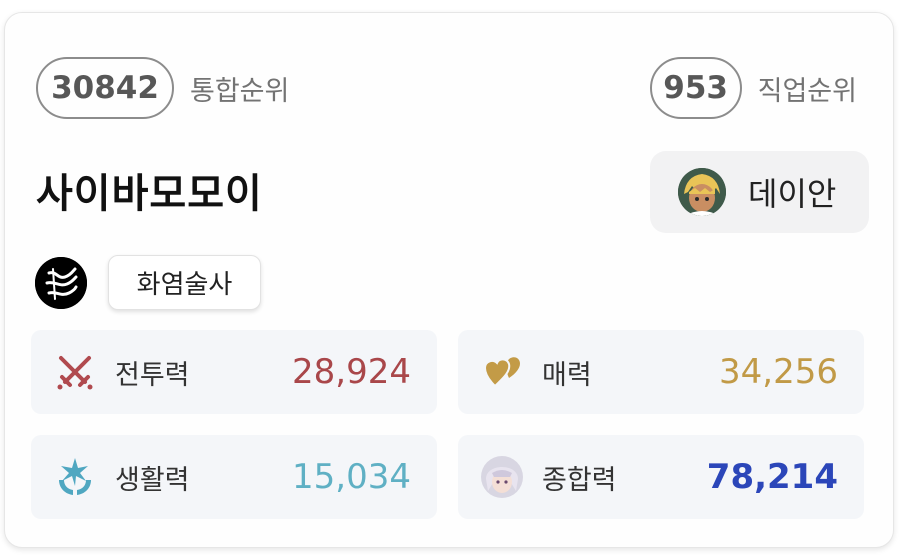  What do you see at coordinates (152, 375) in the screenshot?
I see `stat-combat-label: 전투력` at bounding box center [152, 375].